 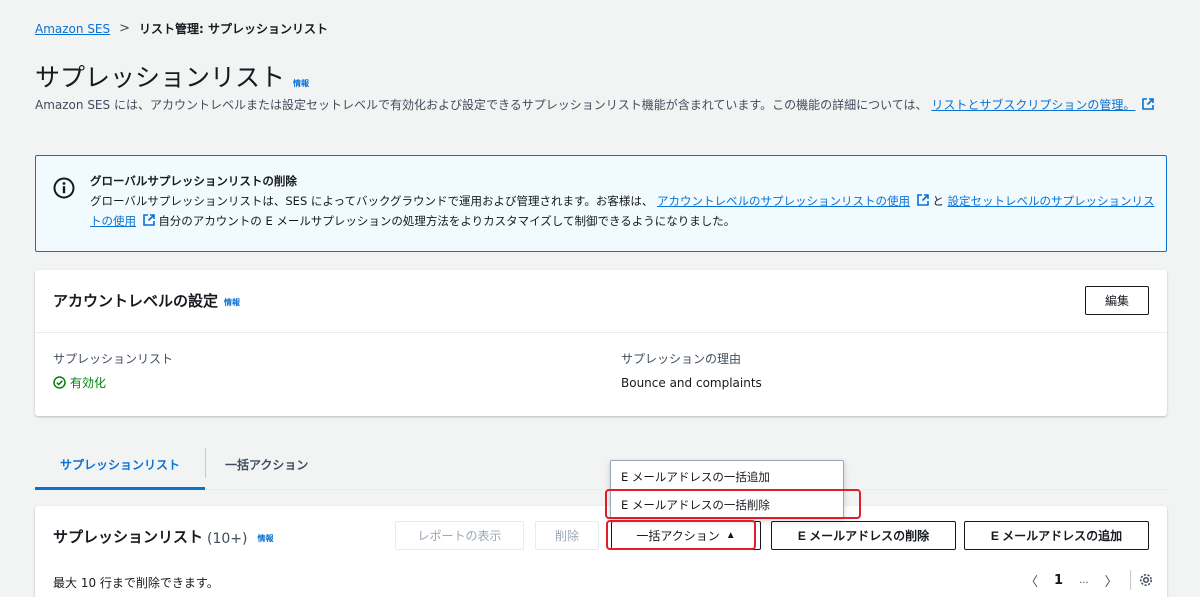 I want to click on list-title: サプレッションリスト, so click(x=128, y=537).